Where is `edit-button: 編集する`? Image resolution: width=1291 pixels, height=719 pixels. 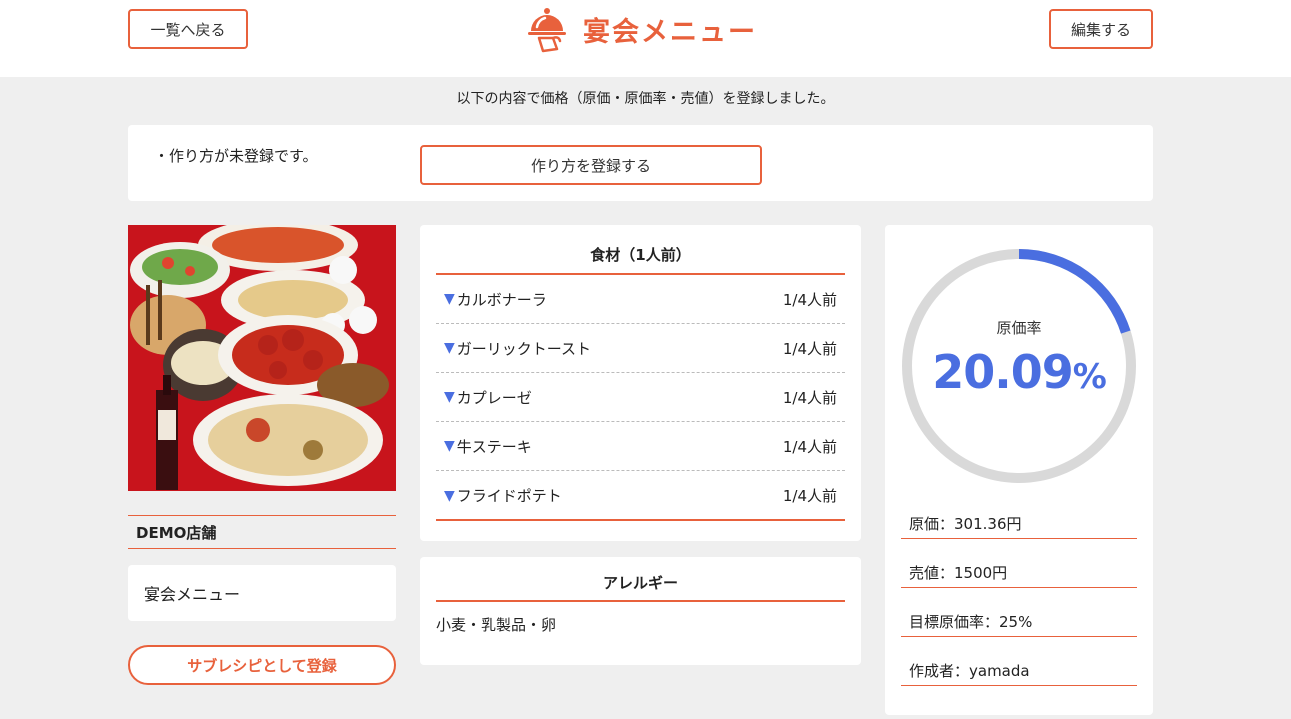
edit-button: 編集する is located at coordinates (1101, 29).